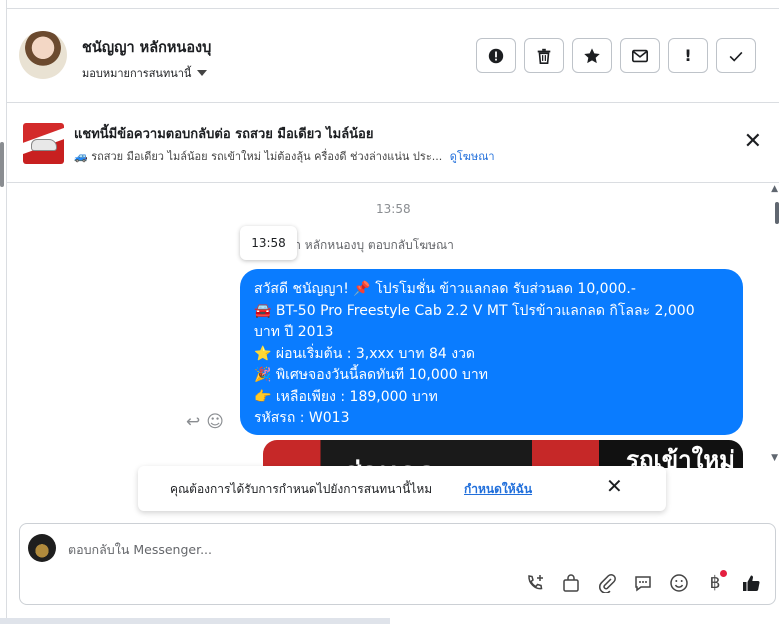  I want to click on image-text-new-car: รถเข้าใหม่, so click(680, 457).